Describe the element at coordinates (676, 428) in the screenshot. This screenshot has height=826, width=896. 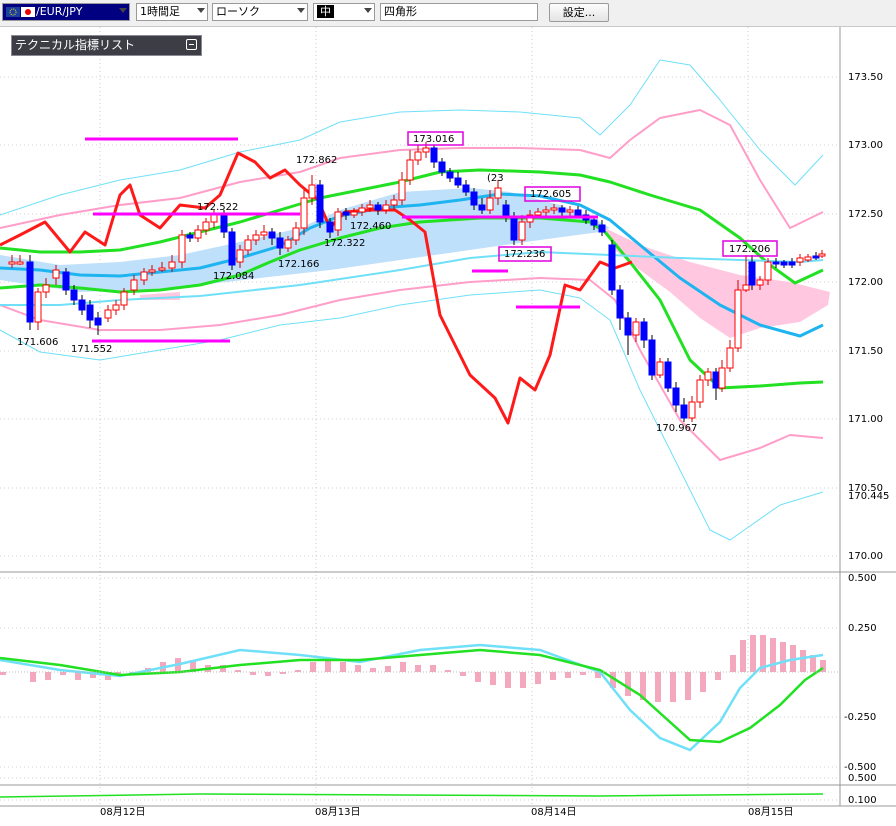
I see `annotation-low-main: 170.967` at that location.